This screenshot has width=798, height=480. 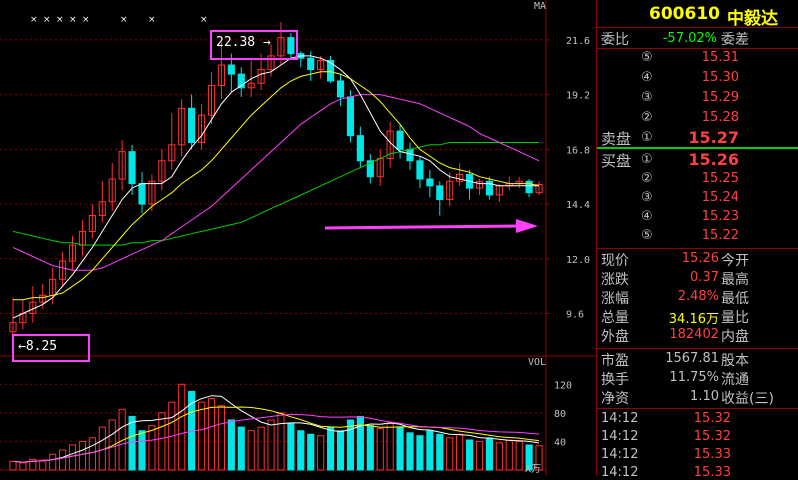 What do you see at coordinates (694, 377) in the screenshot?
I see `stat-value: 11.75%` at bounding box center [694, 377].